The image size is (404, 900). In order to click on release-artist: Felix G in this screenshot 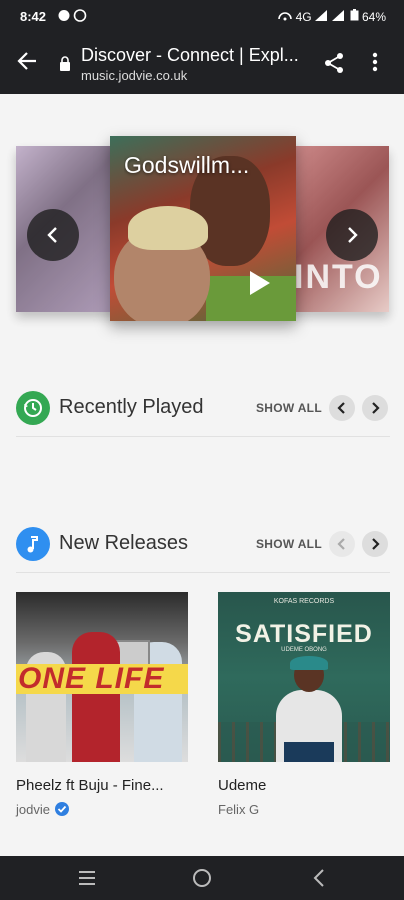, I will do `click(238, 809)`.